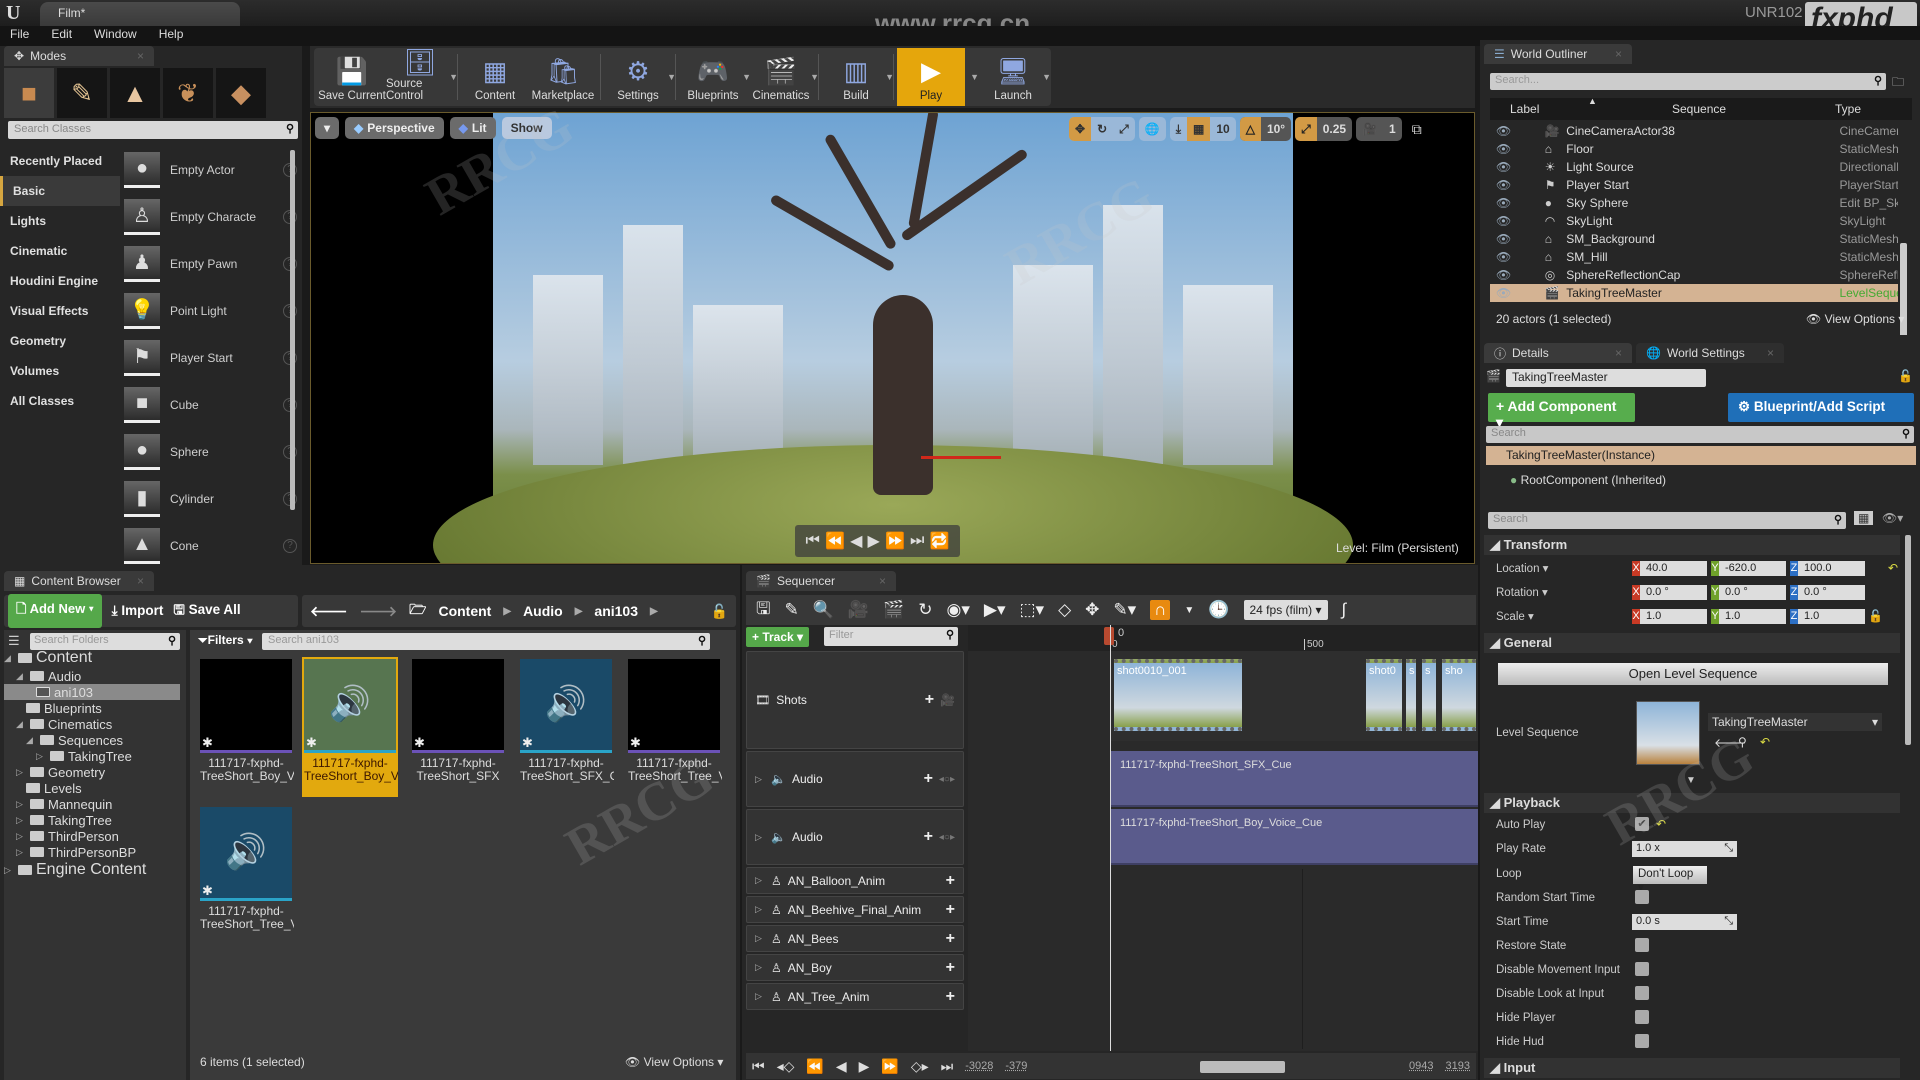 The height and width of the screenshot is (1080, 1920). I want to click on back-arrow-icon: 🡐, so click(329, 611).